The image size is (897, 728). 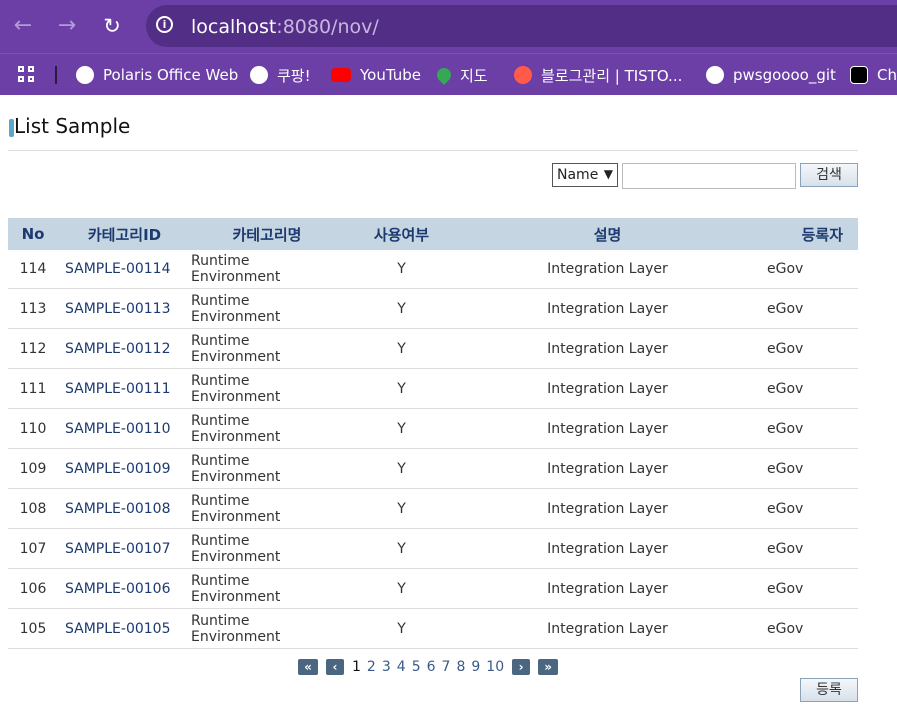 I want to click on url-text: localhost:8080/nov/, so click(x=285, y=27).